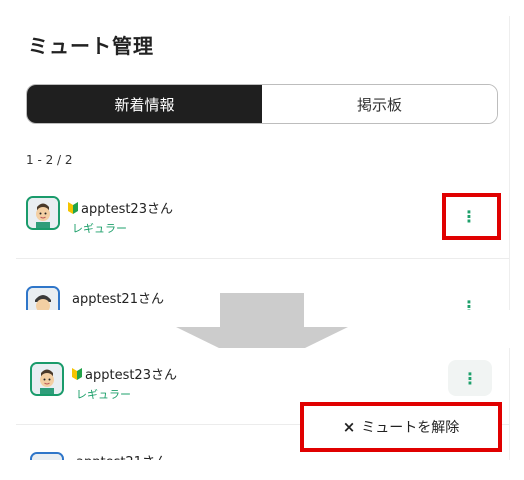 The width and height of the screenshot is (524, 480). I want to click on tab-bar: 新着情報 掲示板, so click(262, 104).